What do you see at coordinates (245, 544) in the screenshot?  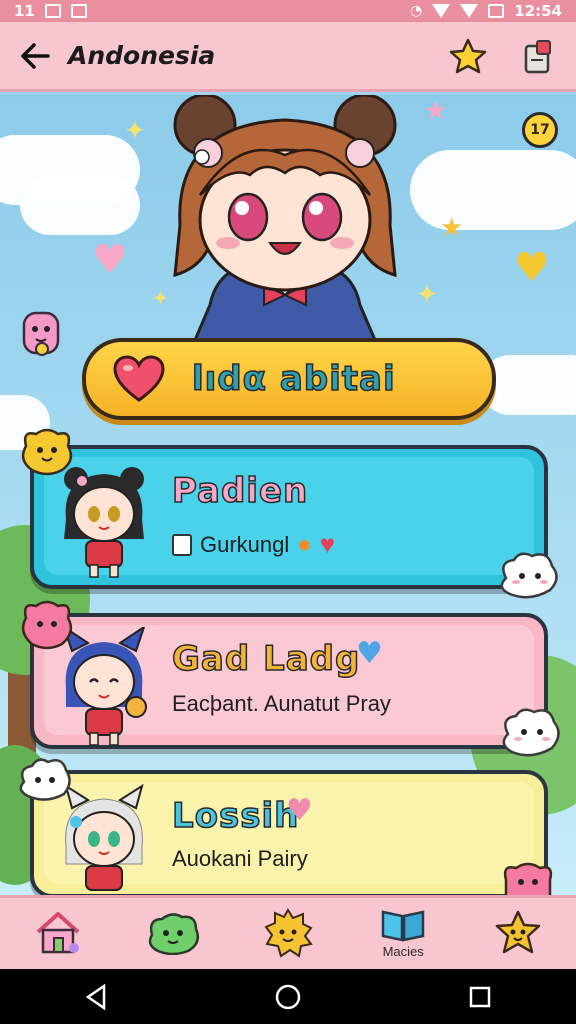 I see `card-subtitle: Gurkungl` at bounding box center [245, 544].